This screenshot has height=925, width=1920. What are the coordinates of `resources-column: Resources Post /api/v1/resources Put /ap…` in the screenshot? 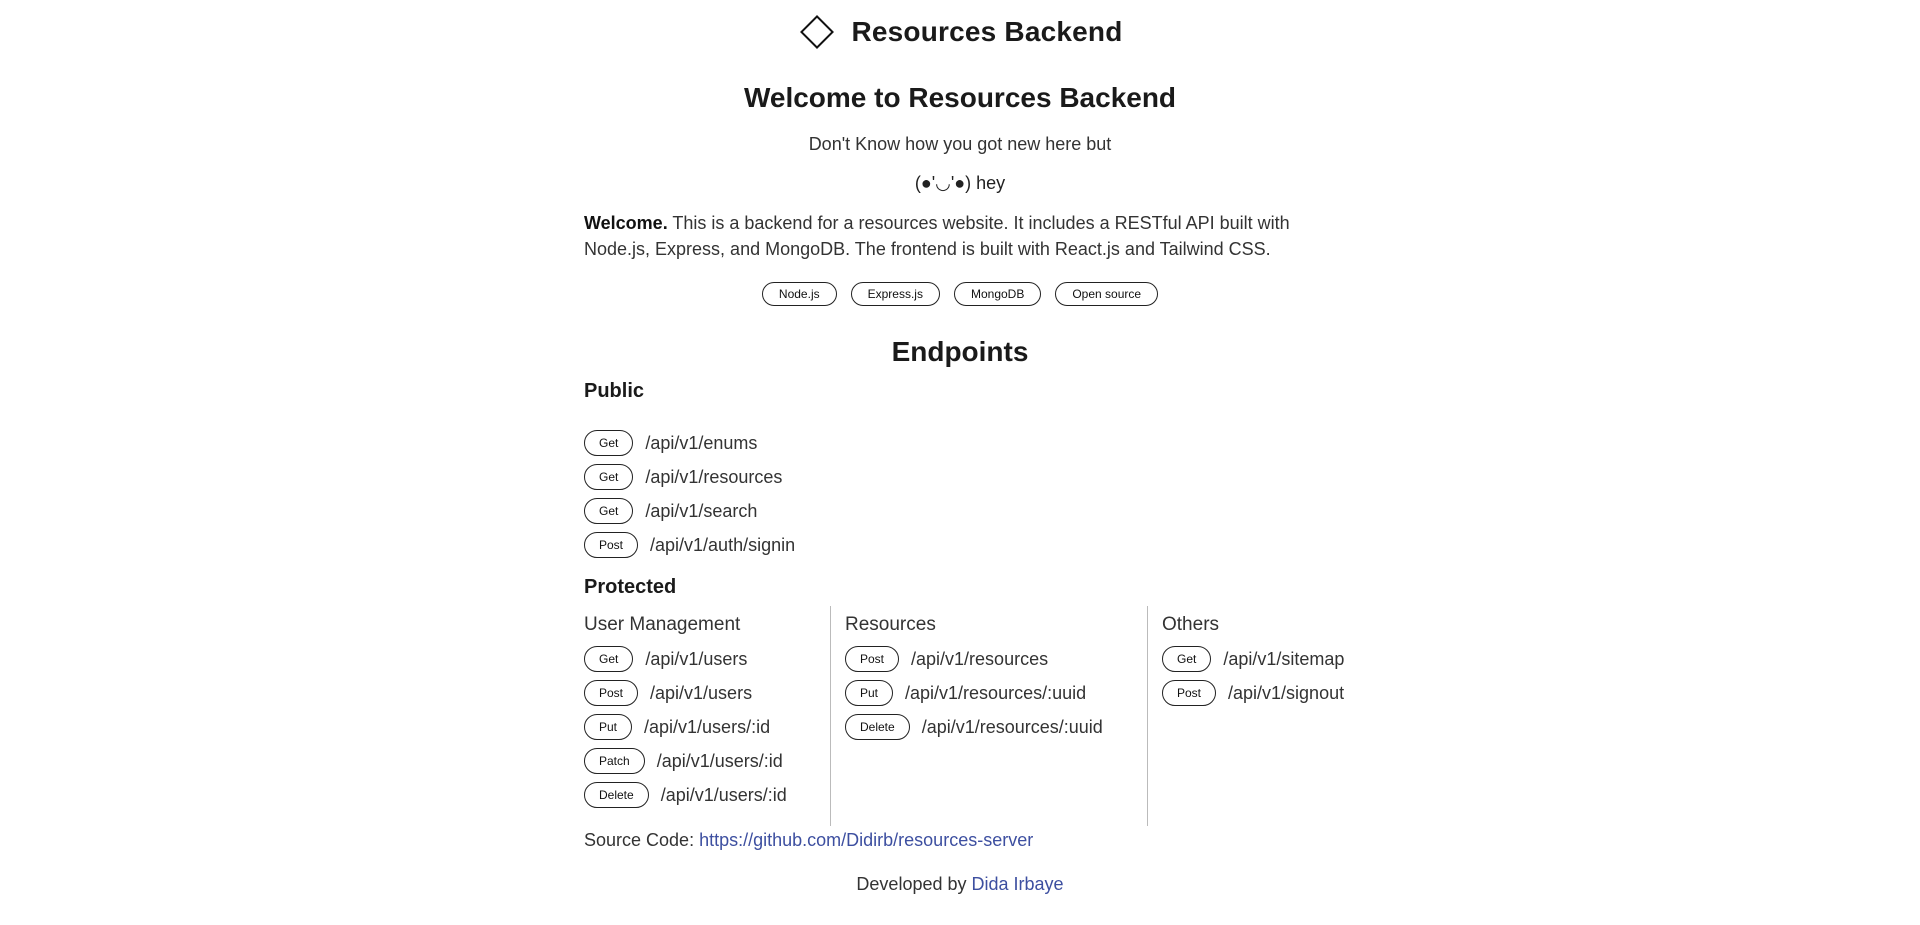 It's located at (989, 716).